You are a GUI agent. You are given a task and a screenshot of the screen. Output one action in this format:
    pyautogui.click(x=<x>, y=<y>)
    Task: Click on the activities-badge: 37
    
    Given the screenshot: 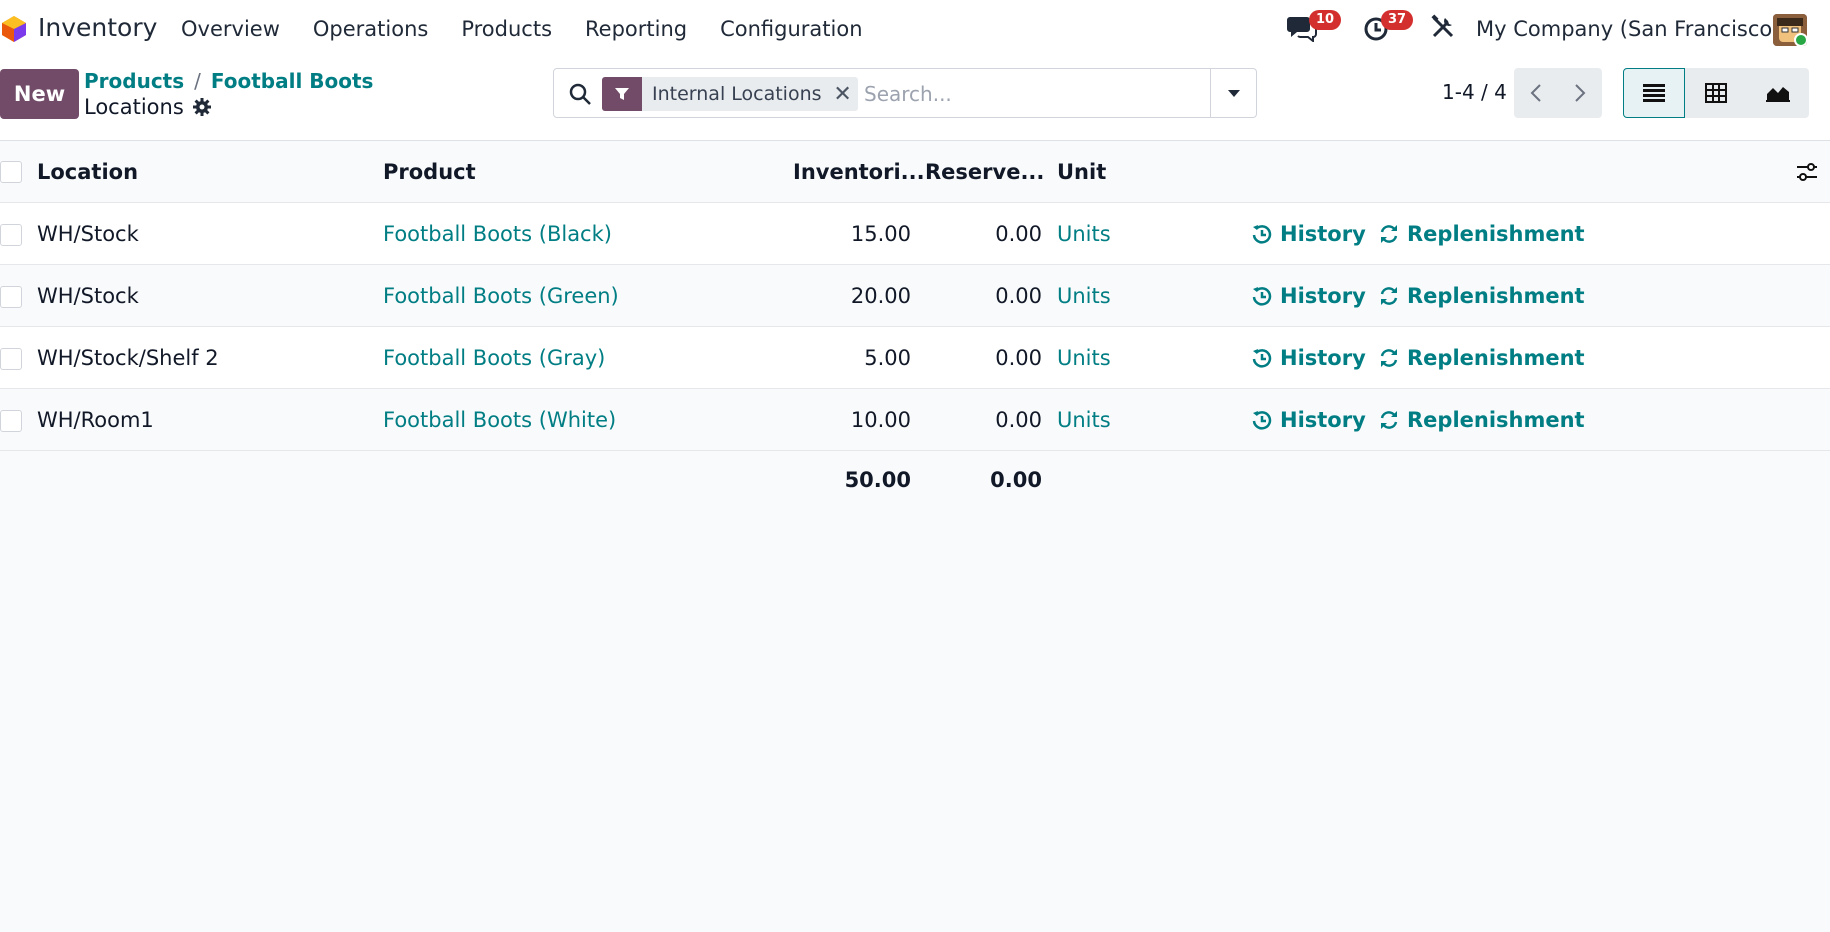 What is the action you would take?
    pyautogui.click(x=1397, y=20)
    